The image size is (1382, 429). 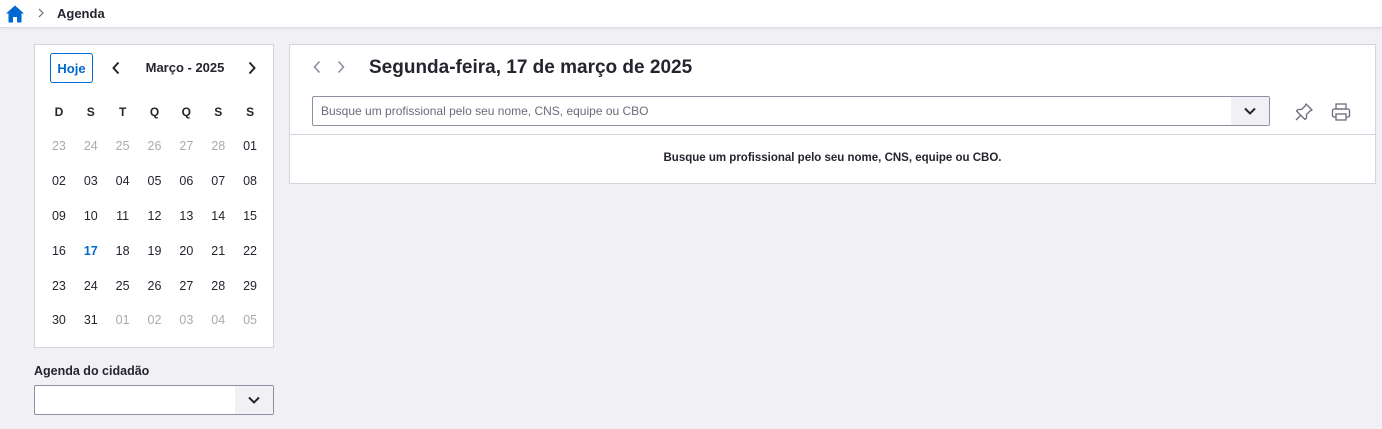 What do you see at coordinates (155, 250) in the screenshot?
I see `calendar-day: 19` at bounding box center [155, 250].